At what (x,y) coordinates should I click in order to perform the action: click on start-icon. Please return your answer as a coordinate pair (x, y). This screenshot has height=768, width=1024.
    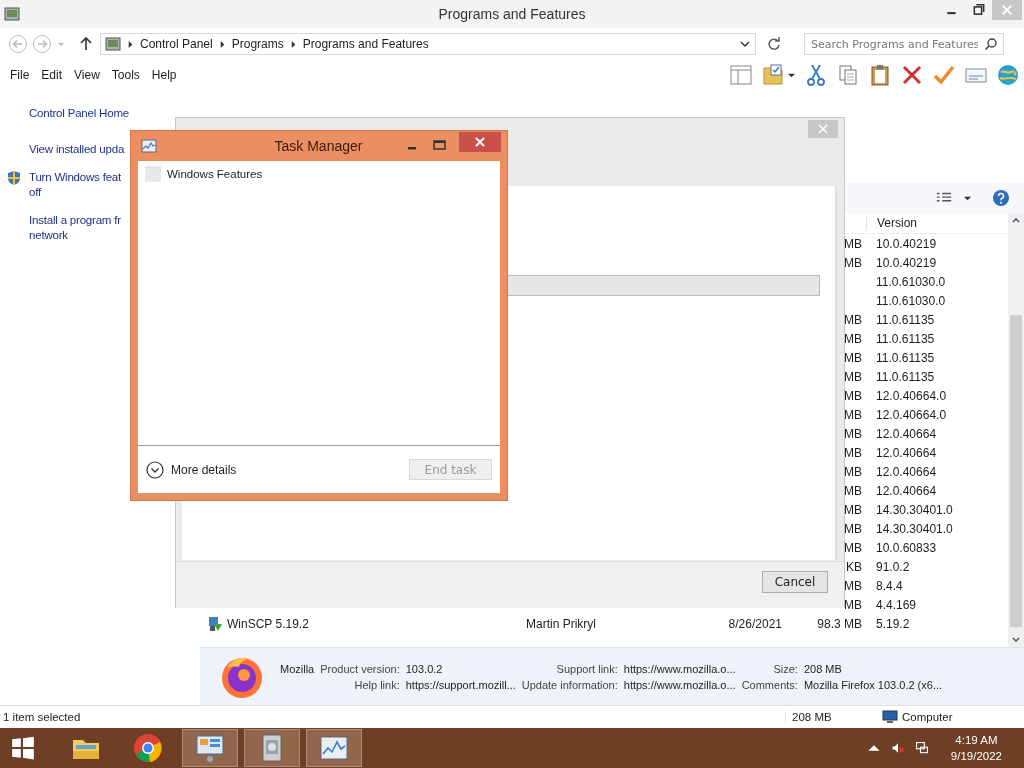
    Looking at the image, I should click on (23, 748).